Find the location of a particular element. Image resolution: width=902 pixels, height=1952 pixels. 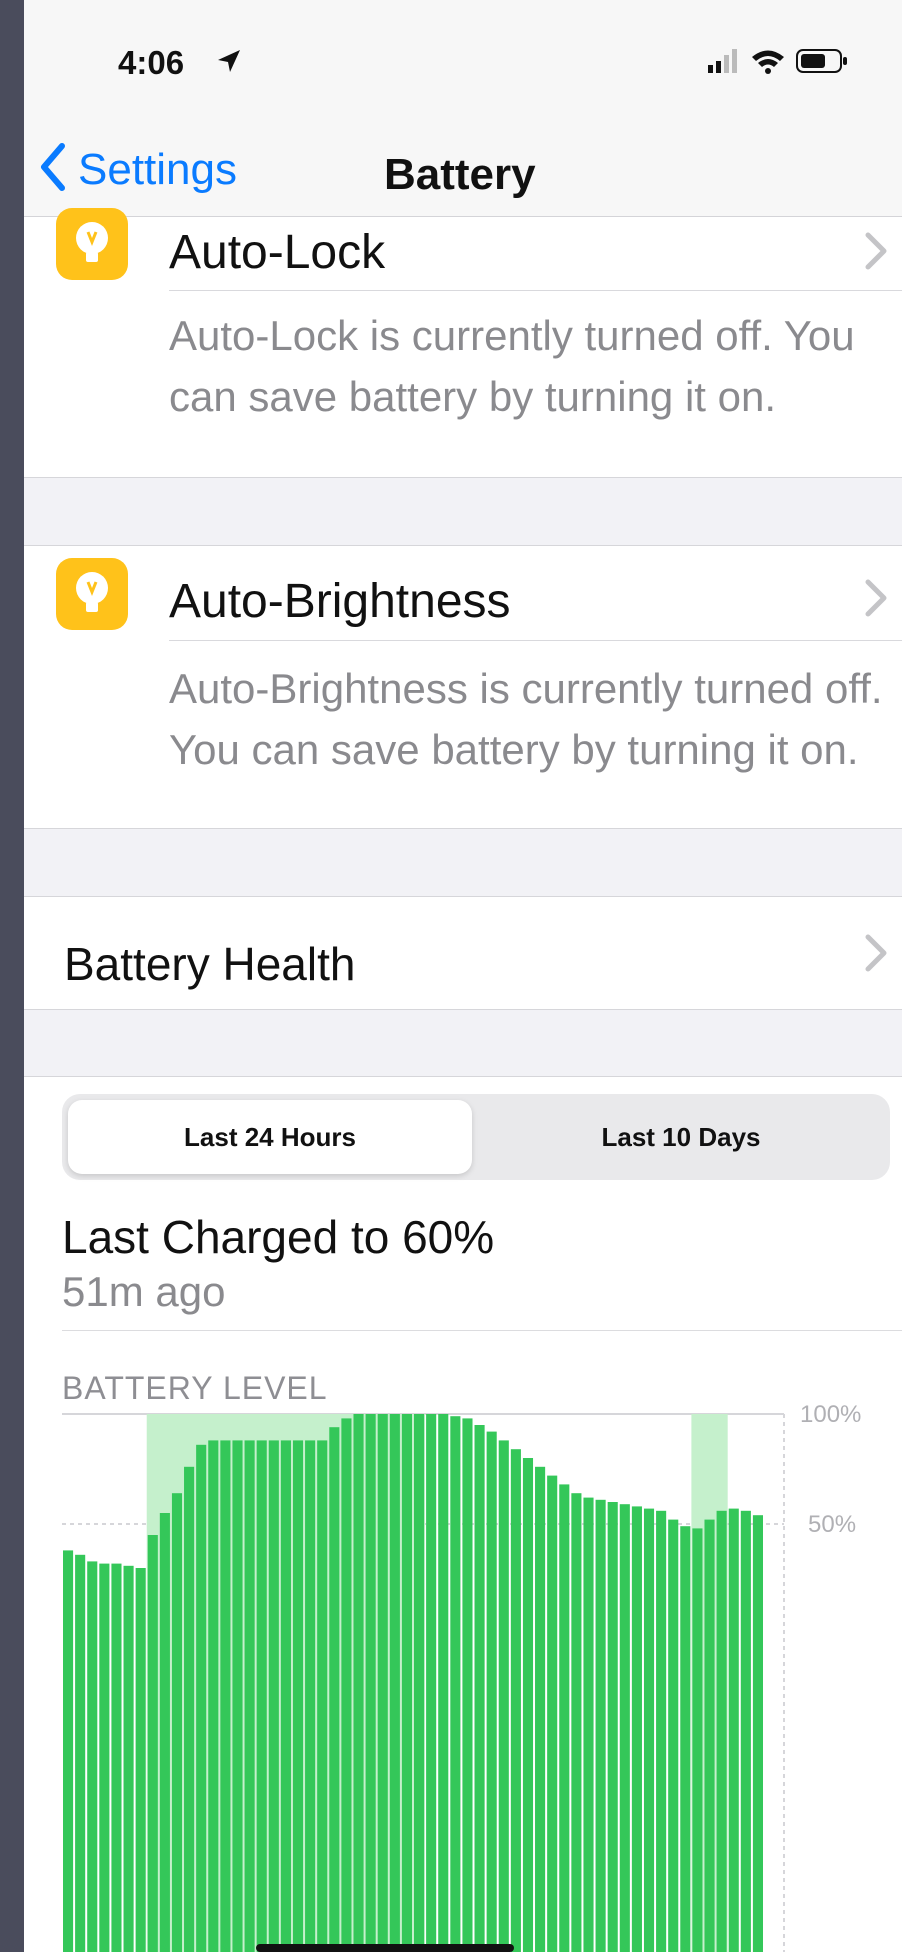

y-tick-100: 100% is located at coordinates (830, 1414).